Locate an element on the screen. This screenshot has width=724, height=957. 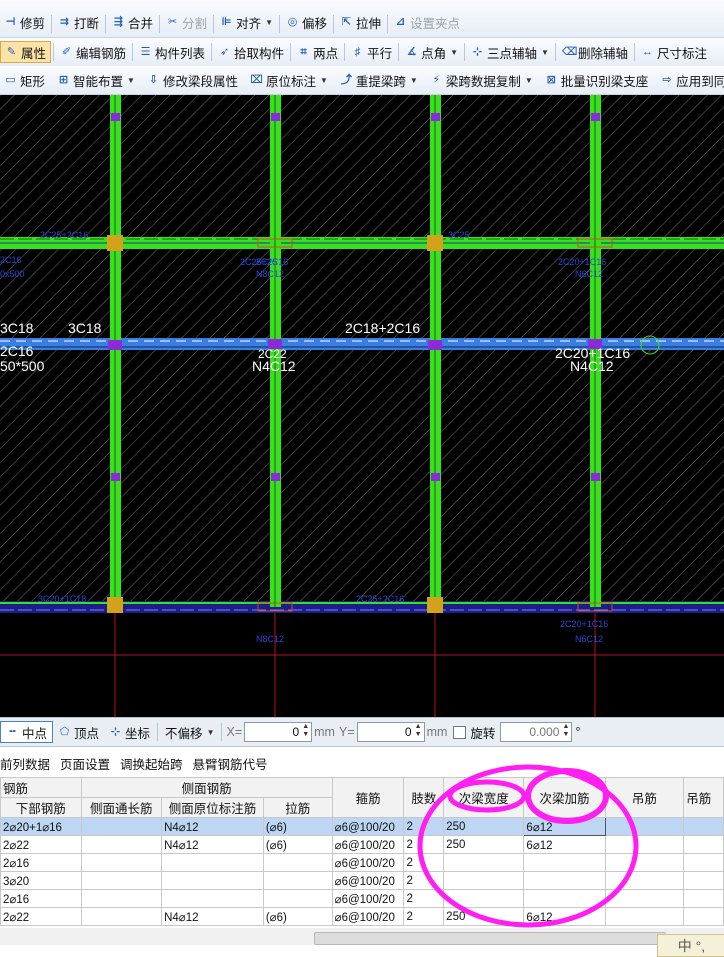
vertex-snap-toggle: ⬠ 顶点 is located at coordinates (78, 732).